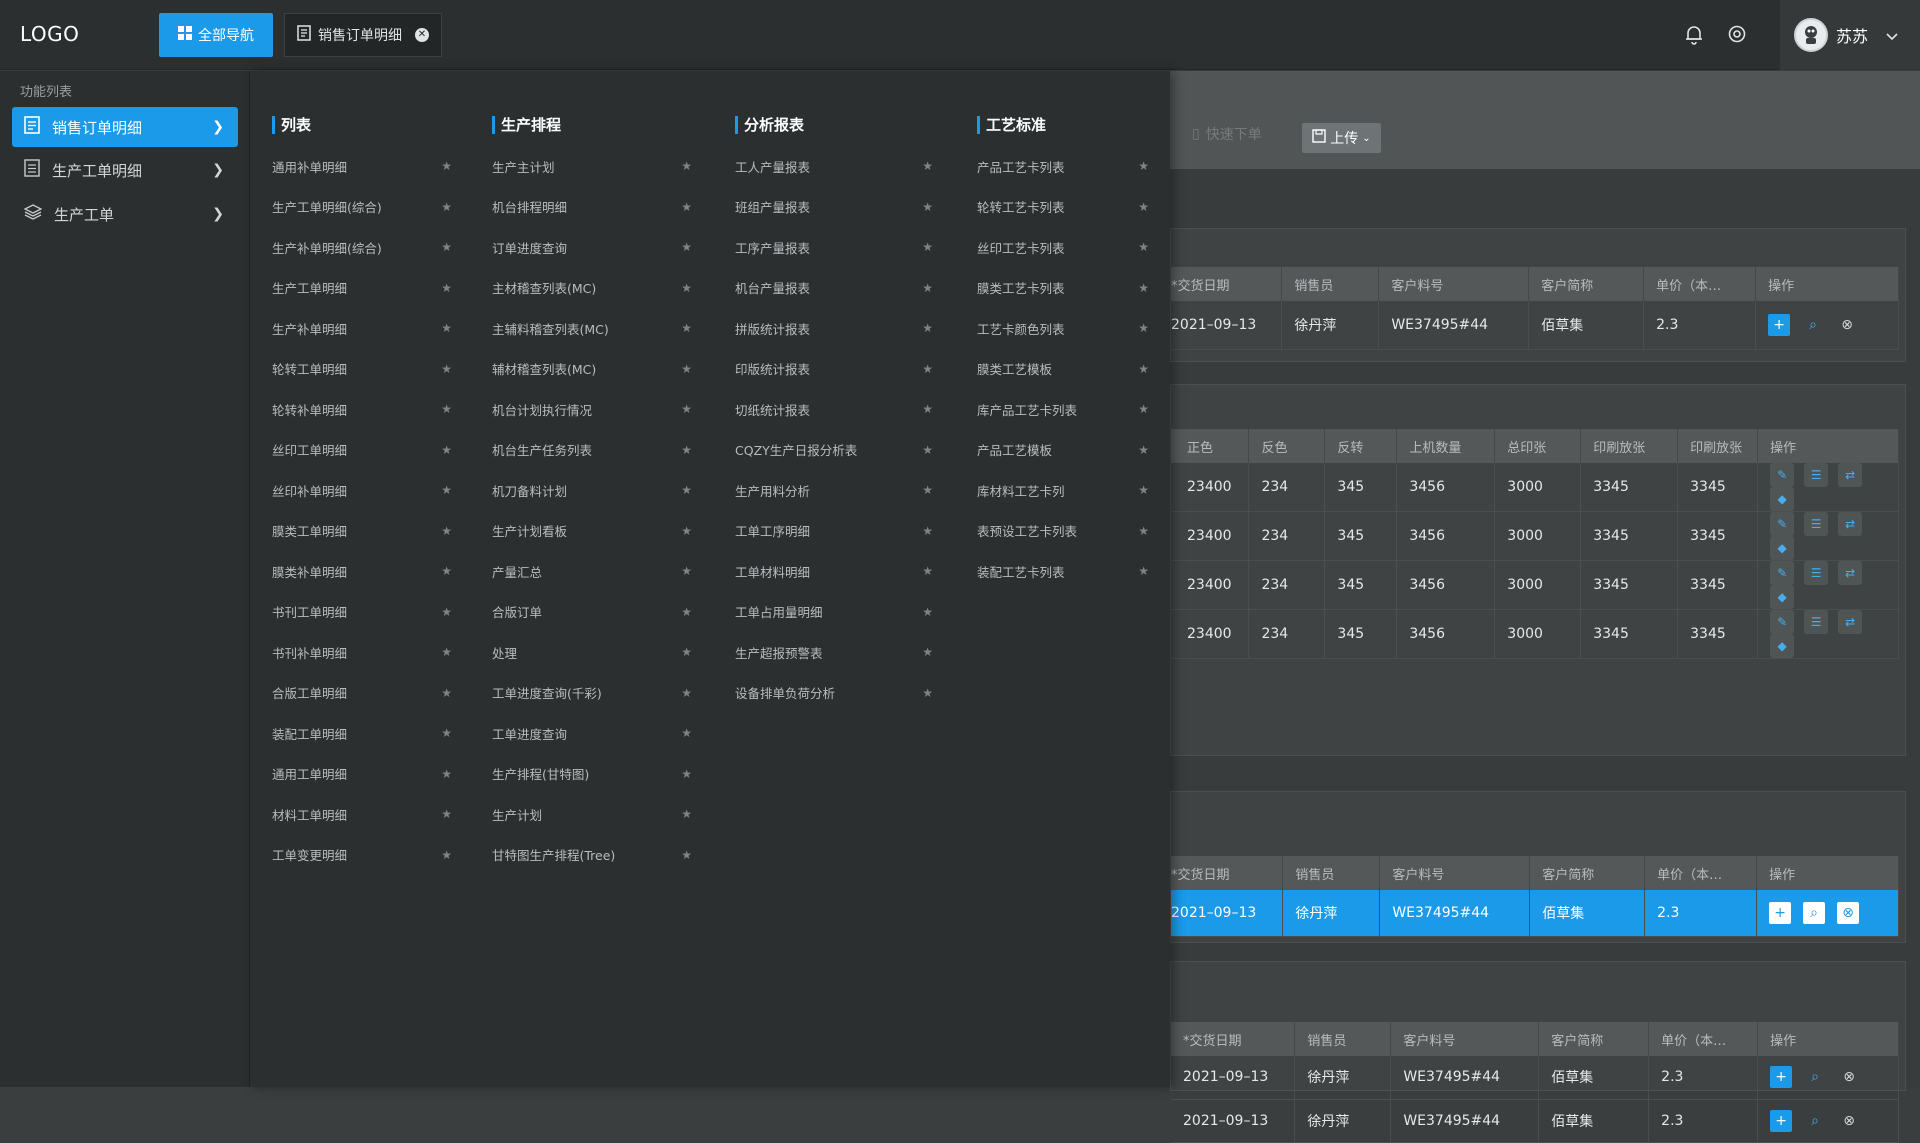  I want to click on table-row-selected: 2021–09–13 徐丹萍 WE37495#44 佰草集 2.3 + ⌕ ⊗, so click(1535, 913).